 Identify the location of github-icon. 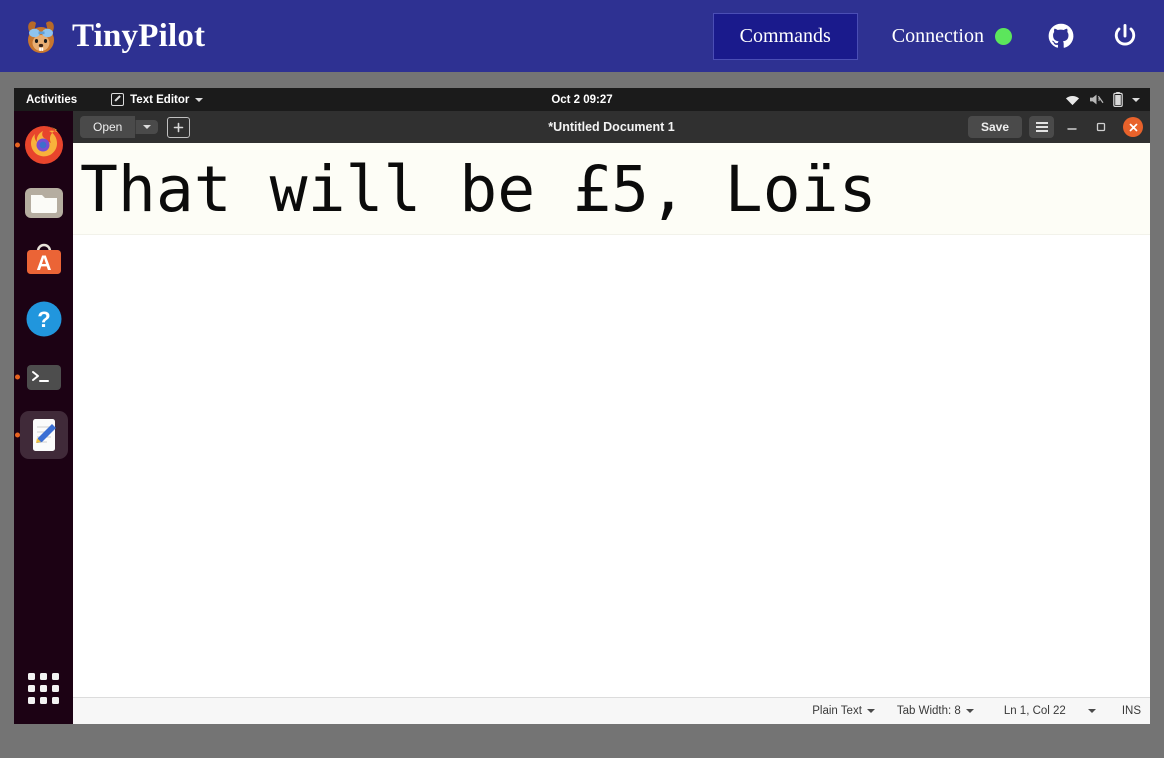
(1061, 35).